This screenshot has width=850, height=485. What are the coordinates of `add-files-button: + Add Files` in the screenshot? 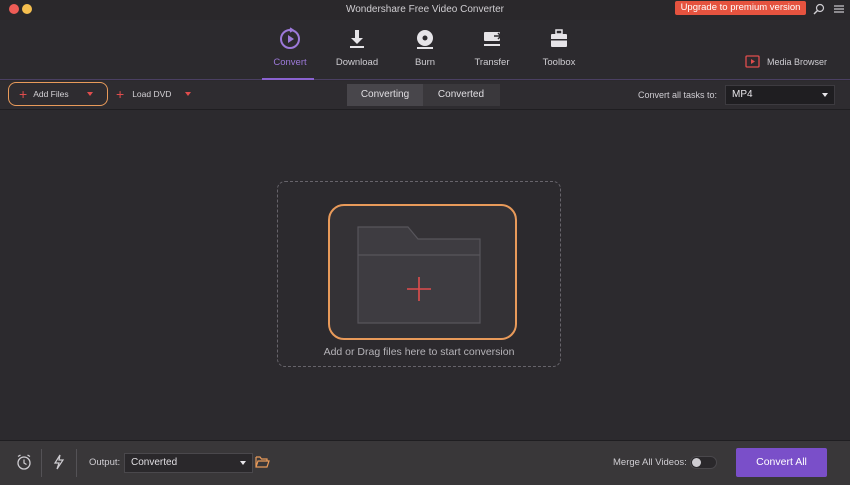 It's located at (58, 94).